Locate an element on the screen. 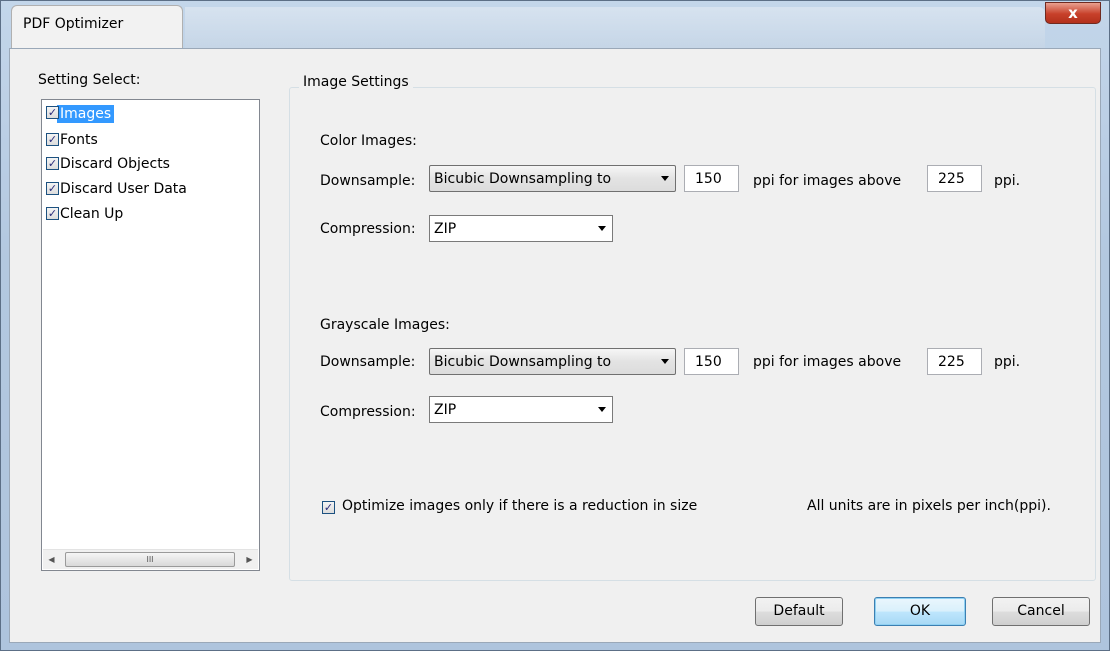  horizontal-scrollbar: ◀ III ▶ is located at coordinates (150, 559).